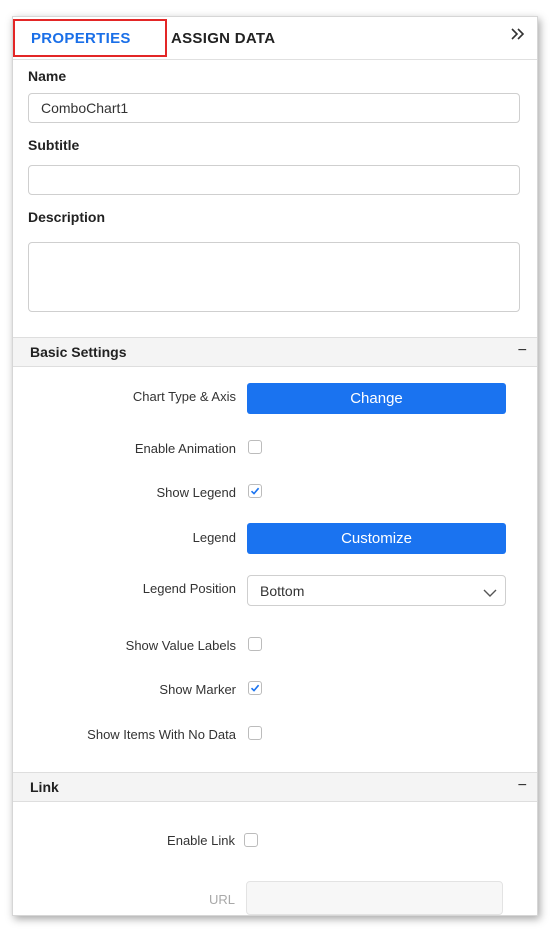 This screenshot has width=556, height=933. I want to click on customize-button: Customize, so click(376, 538).